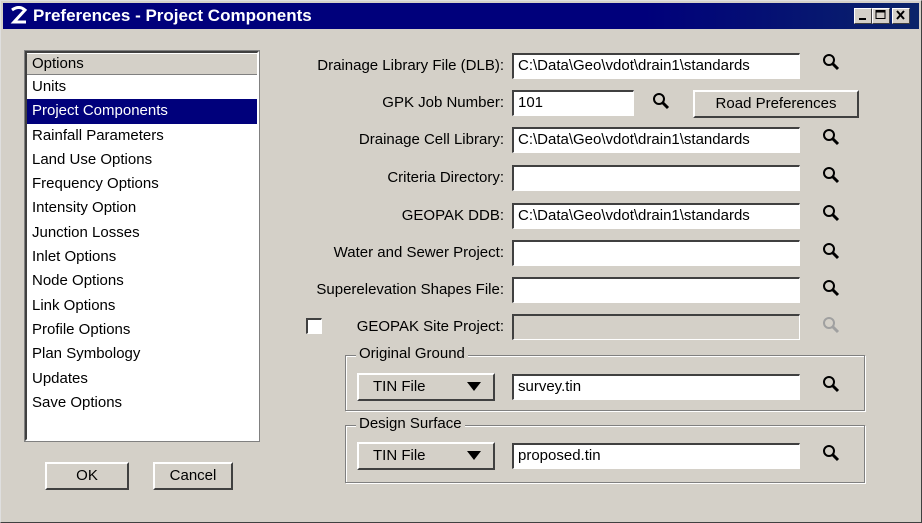  I want to click on original-ground-file-field: survey.tin, so click(656, 387).